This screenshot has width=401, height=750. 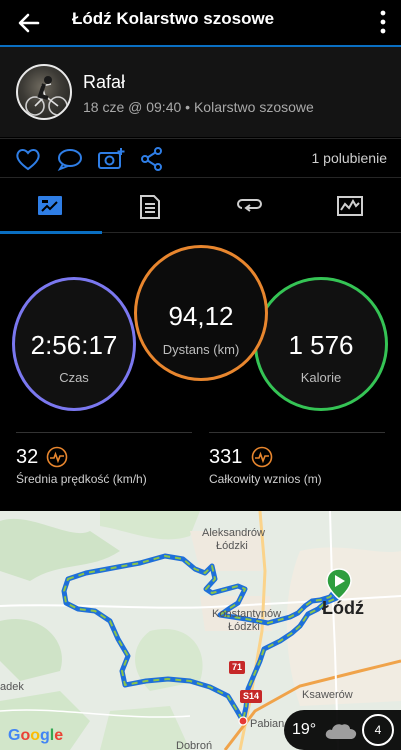 What do you see at coordinates (70, 159) in the screenshot?
I see `comment-icon` at bounding box center [70, 159].